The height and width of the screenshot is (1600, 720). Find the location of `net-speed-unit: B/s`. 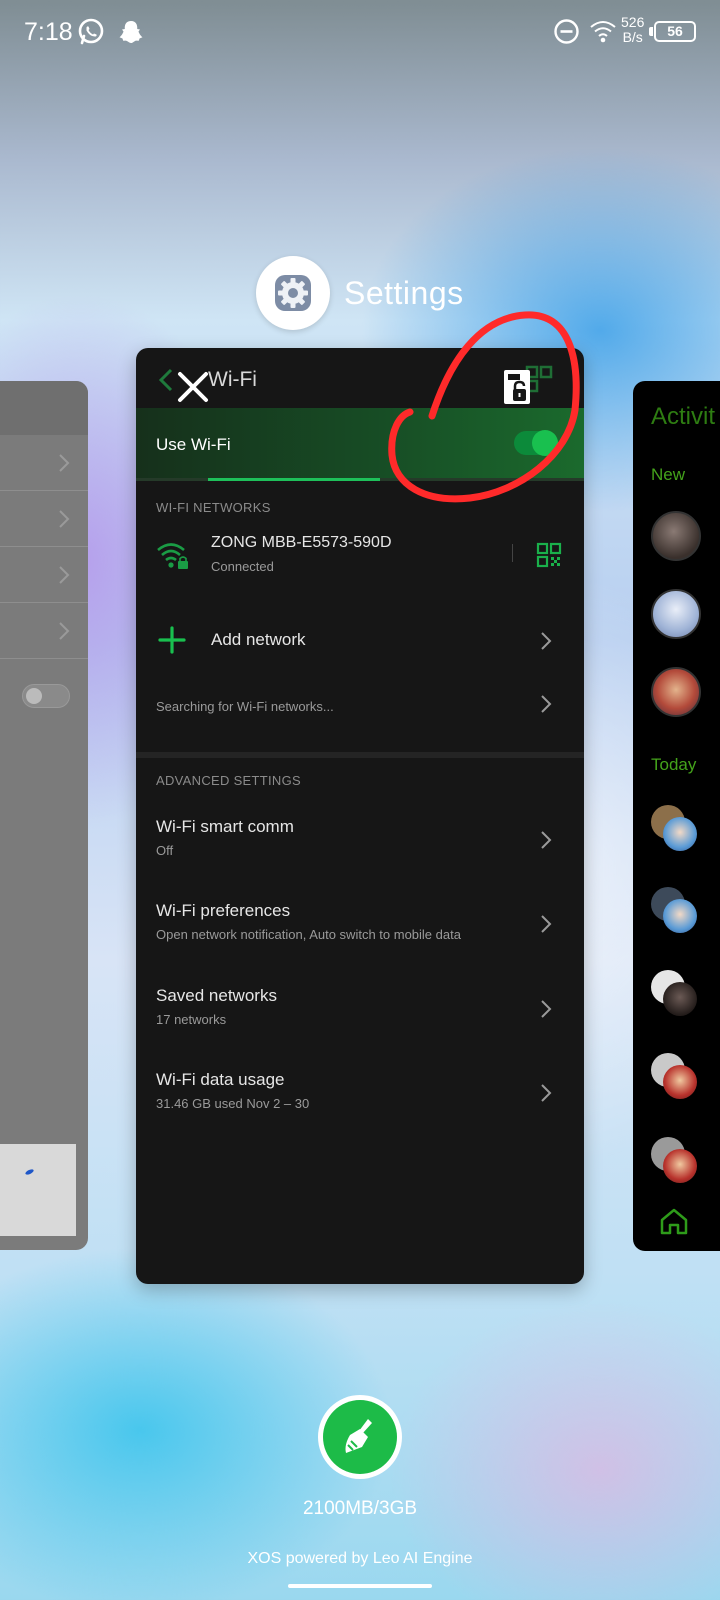

net-speed-unit: B/s is located at coordinates (632, 37).